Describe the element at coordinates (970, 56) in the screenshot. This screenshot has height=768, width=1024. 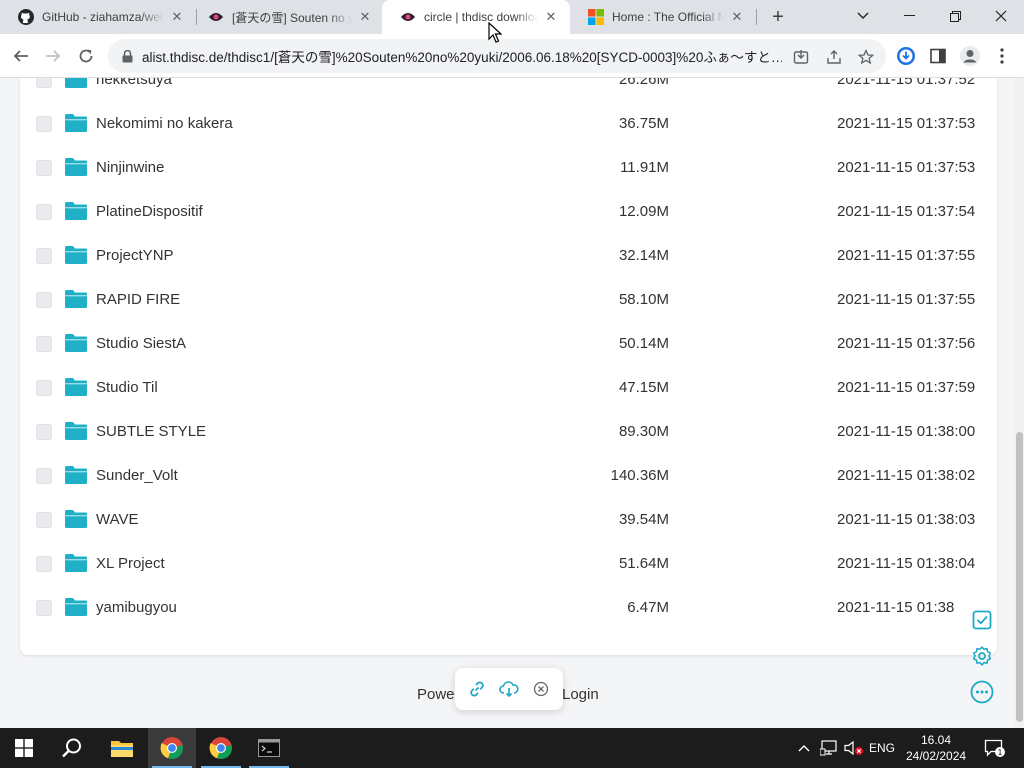
I see `profile-avatar` at that location.